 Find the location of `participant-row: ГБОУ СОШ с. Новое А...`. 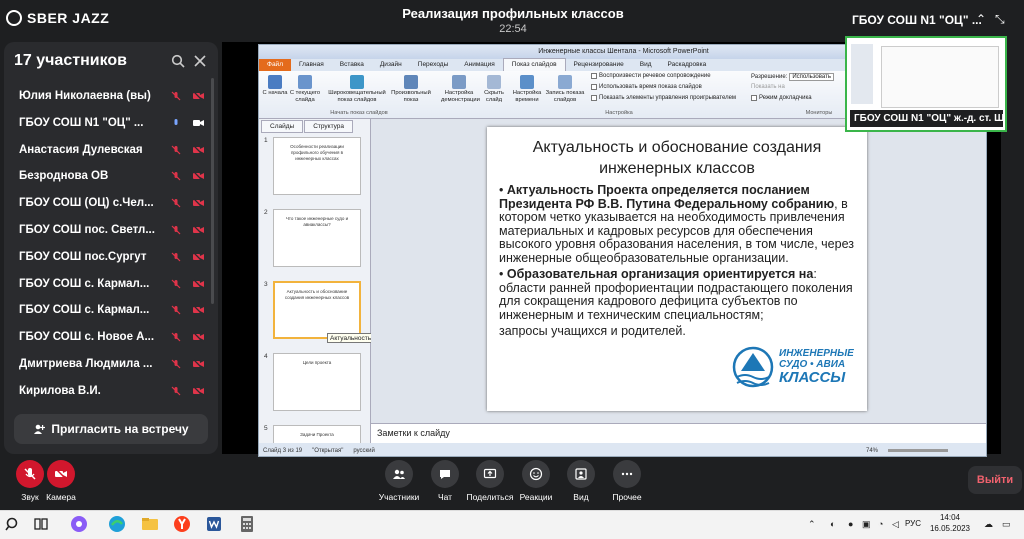

participant-row: ГБОУ СОШ с. Новое А... is located at coordinates (114, 337).